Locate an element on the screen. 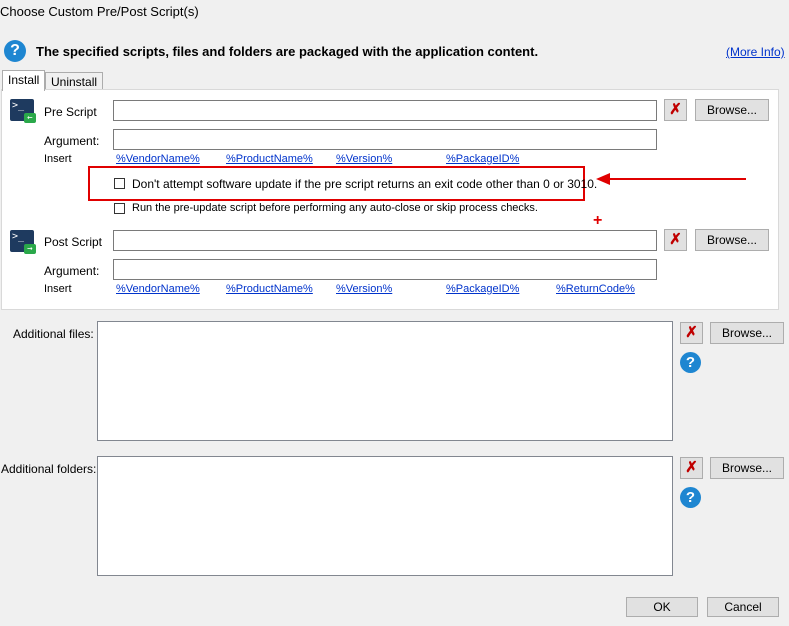  tab-install: Install is located at coordinates (24, 80).